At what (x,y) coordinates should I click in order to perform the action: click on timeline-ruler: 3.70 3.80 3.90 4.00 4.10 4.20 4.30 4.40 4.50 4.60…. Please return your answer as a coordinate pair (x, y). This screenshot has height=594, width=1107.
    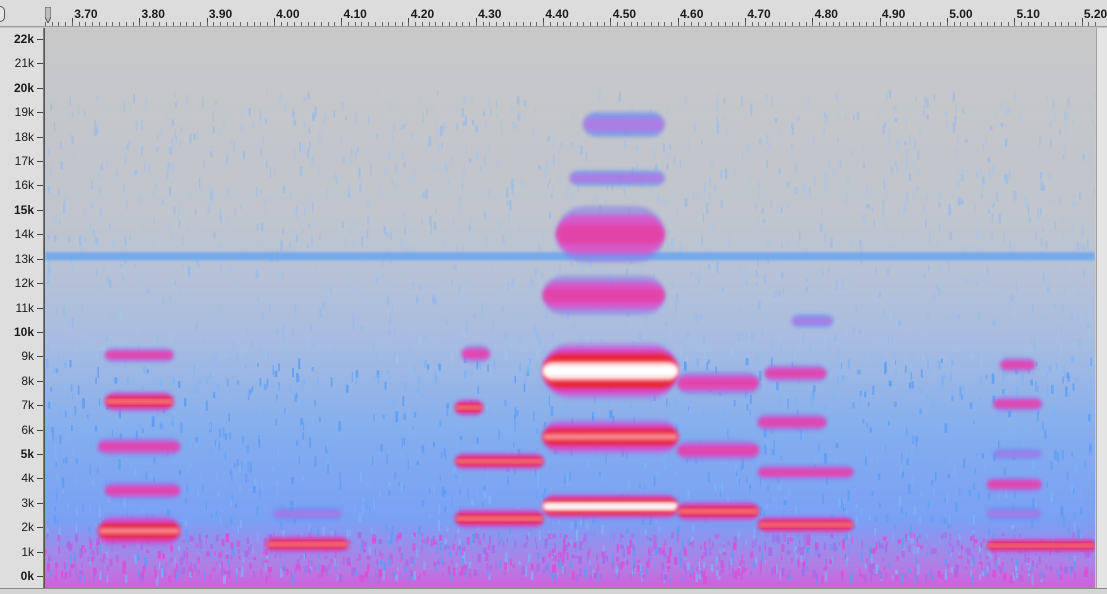
    Looking at the image, I should click on (553, 13).